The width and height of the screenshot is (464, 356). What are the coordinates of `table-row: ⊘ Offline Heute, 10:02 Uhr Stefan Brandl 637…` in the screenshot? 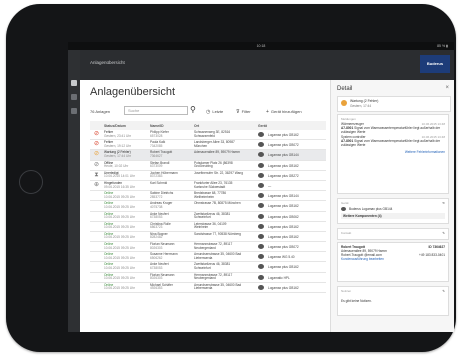 It's located at (208, 166).